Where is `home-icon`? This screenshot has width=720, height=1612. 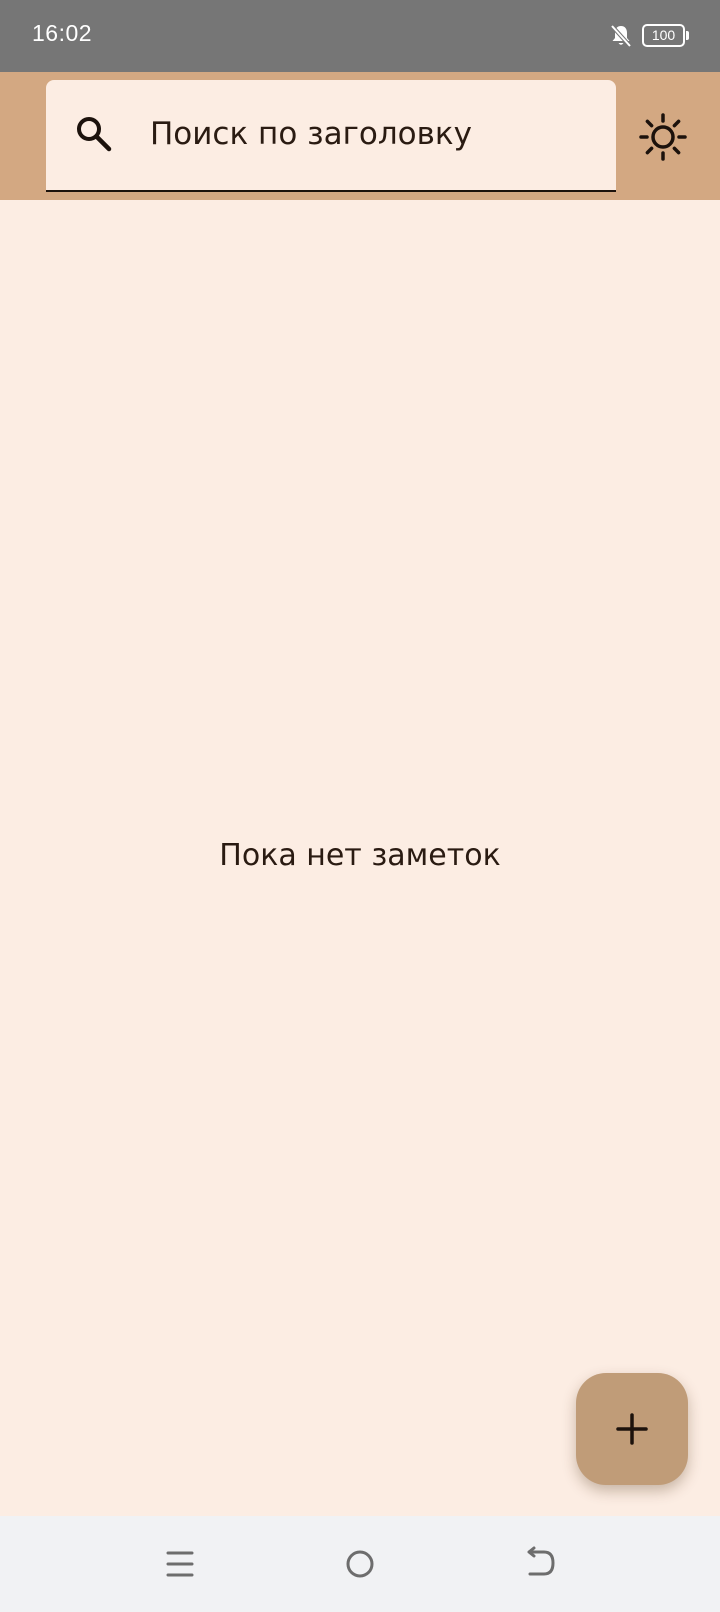 home-icon is located at coordinates (360, 1564).